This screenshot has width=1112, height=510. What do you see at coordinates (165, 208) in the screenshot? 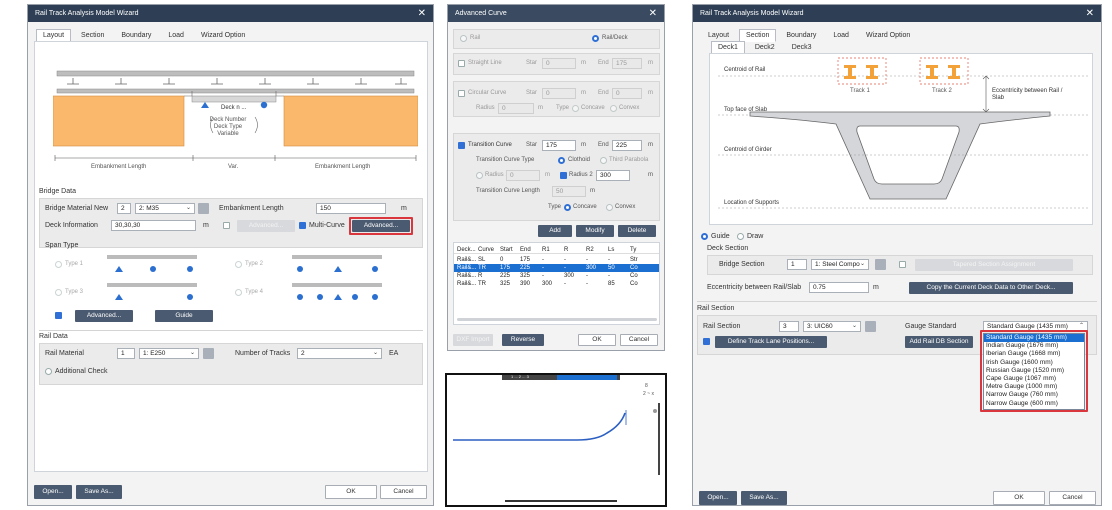
I see `bridge-material-select: 2: M35 ⌄` at bounding box center [165, 208].